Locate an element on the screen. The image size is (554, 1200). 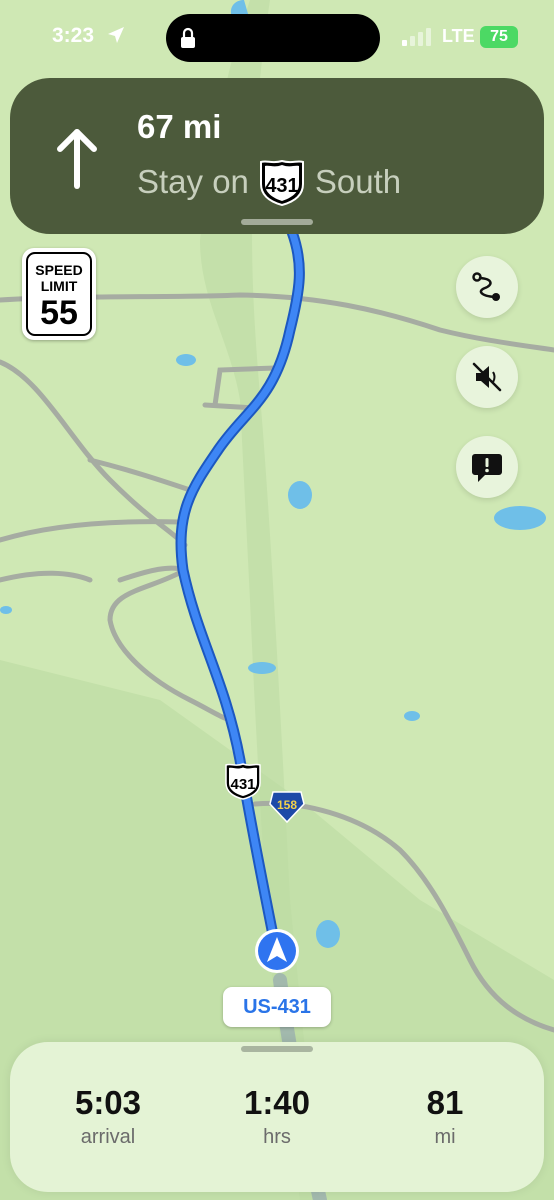
location-arrow-icon is located at coordinates (116, 35).